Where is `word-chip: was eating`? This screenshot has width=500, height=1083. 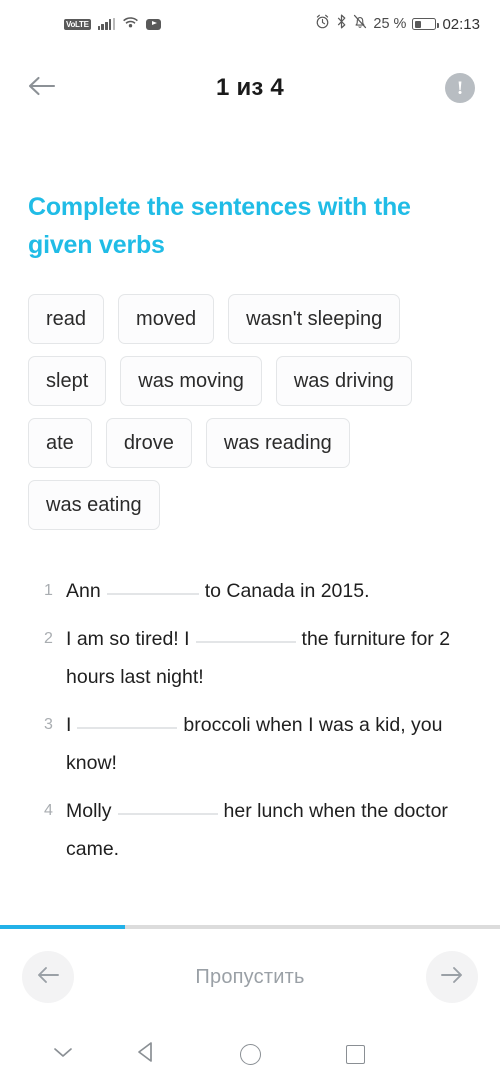 word-chip: was eating is located at coordinates (94, 505).